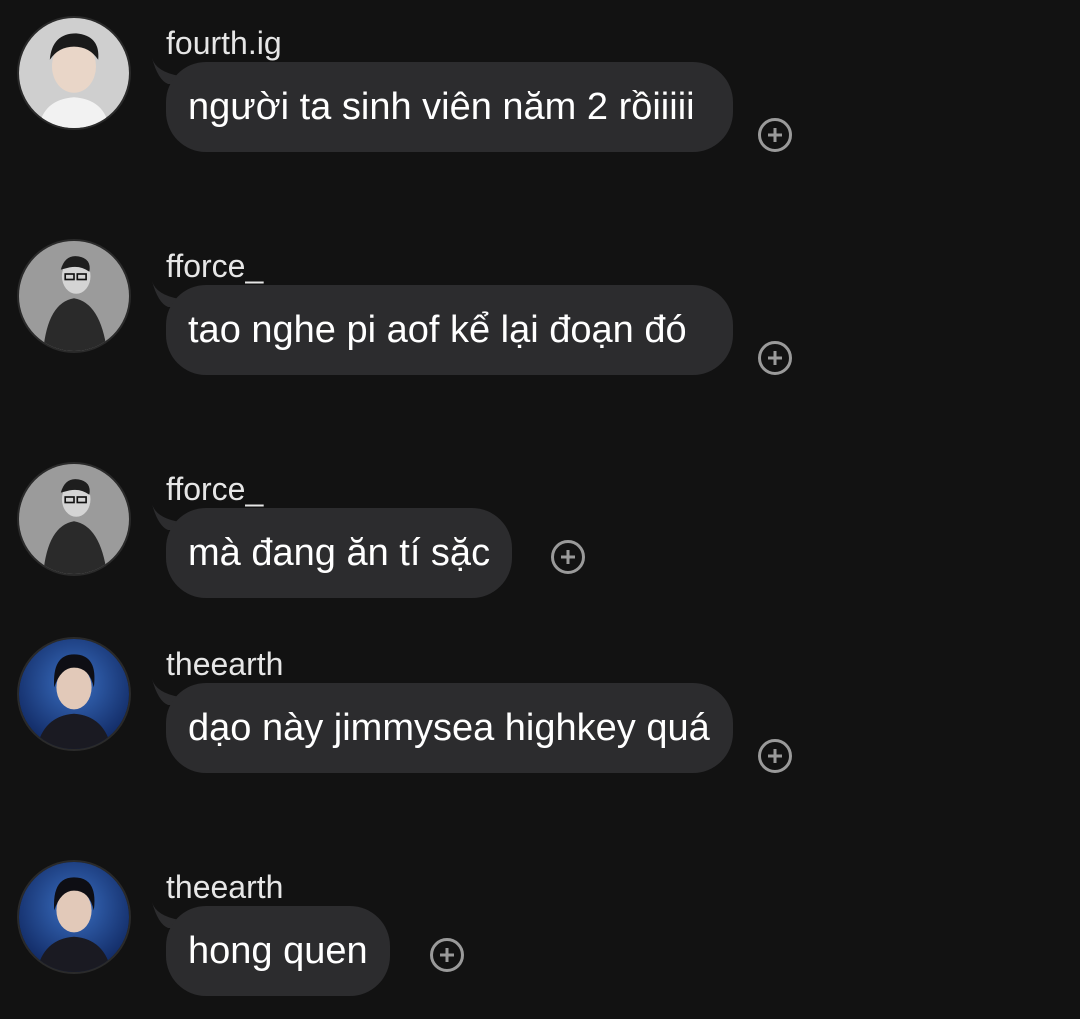 Image resolution: width=1080 pixels, height=1019 pixels. Describe the element at coordinates (449, 728) in the screenshot. I see `message-bubble: dạo này jimmysea highkey quá` at that location.